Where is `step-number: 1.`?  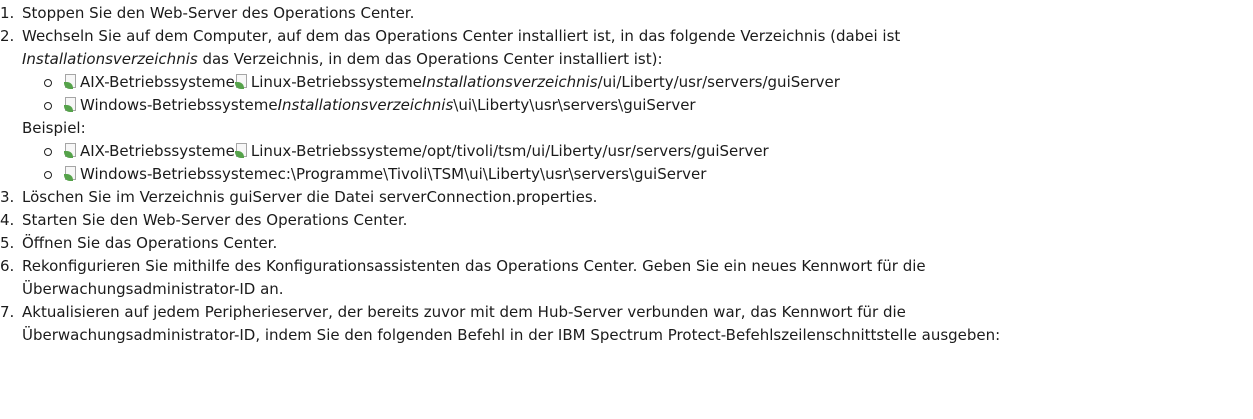
step-number: 1. is located at coordinates (7, 13).